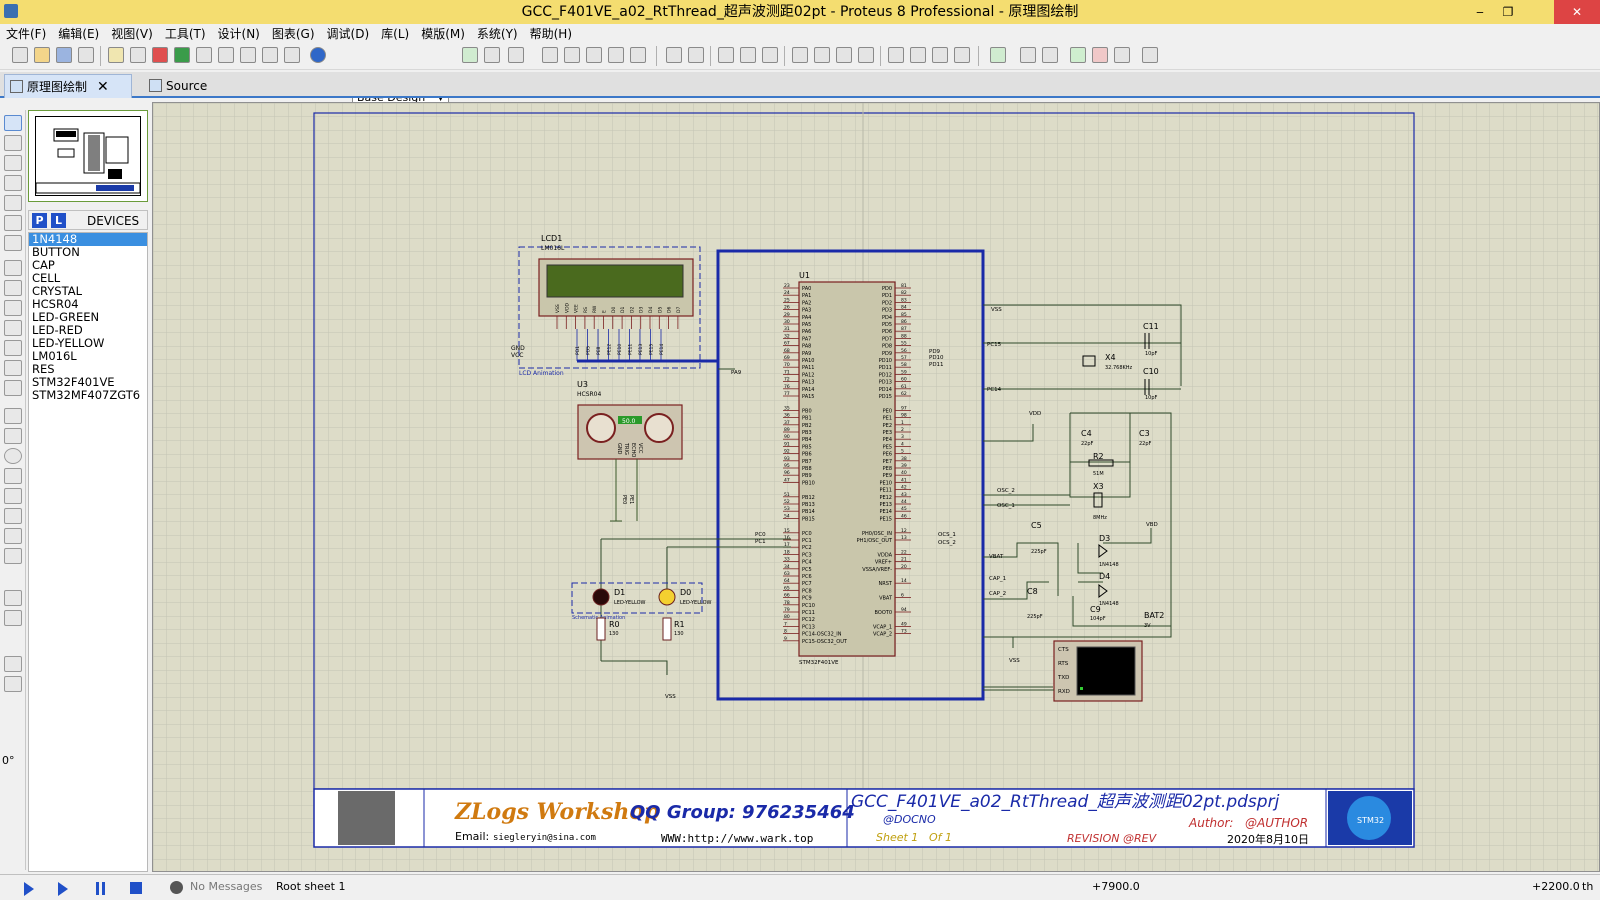 This screenshot has width=1600, height=900. Describe the element at coordinates (800, 55) in the screenshot. I see `block-copy-icon` at that location.